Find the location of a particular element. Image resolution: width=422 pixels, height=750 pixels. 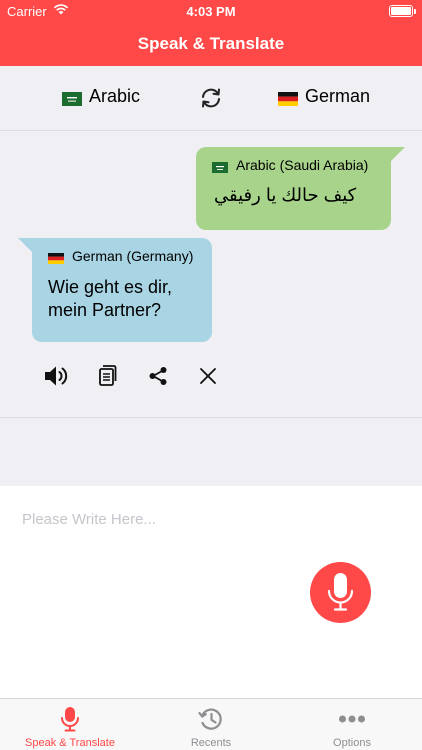

more-icon is located at coordinates (352, 719).